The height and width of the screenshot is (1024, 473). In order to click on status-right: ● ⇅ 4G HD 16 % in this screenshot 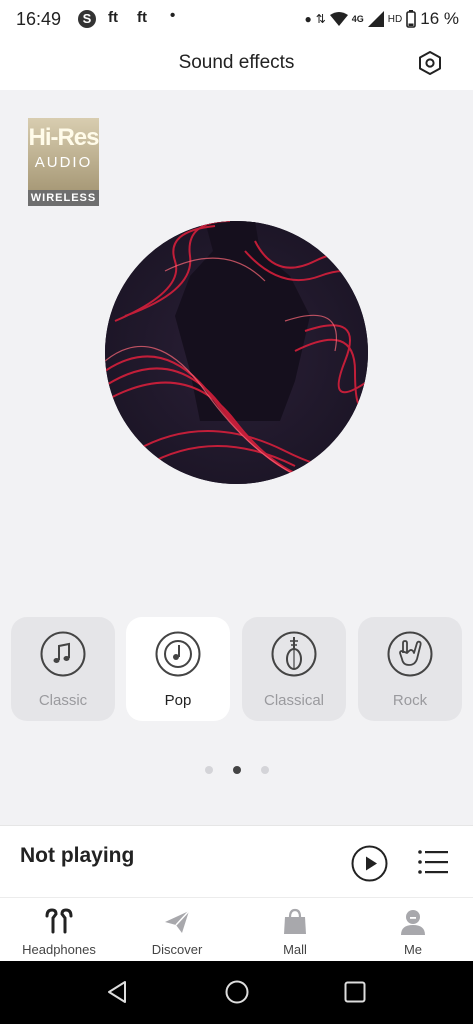, I will do `click(381, 19)`.